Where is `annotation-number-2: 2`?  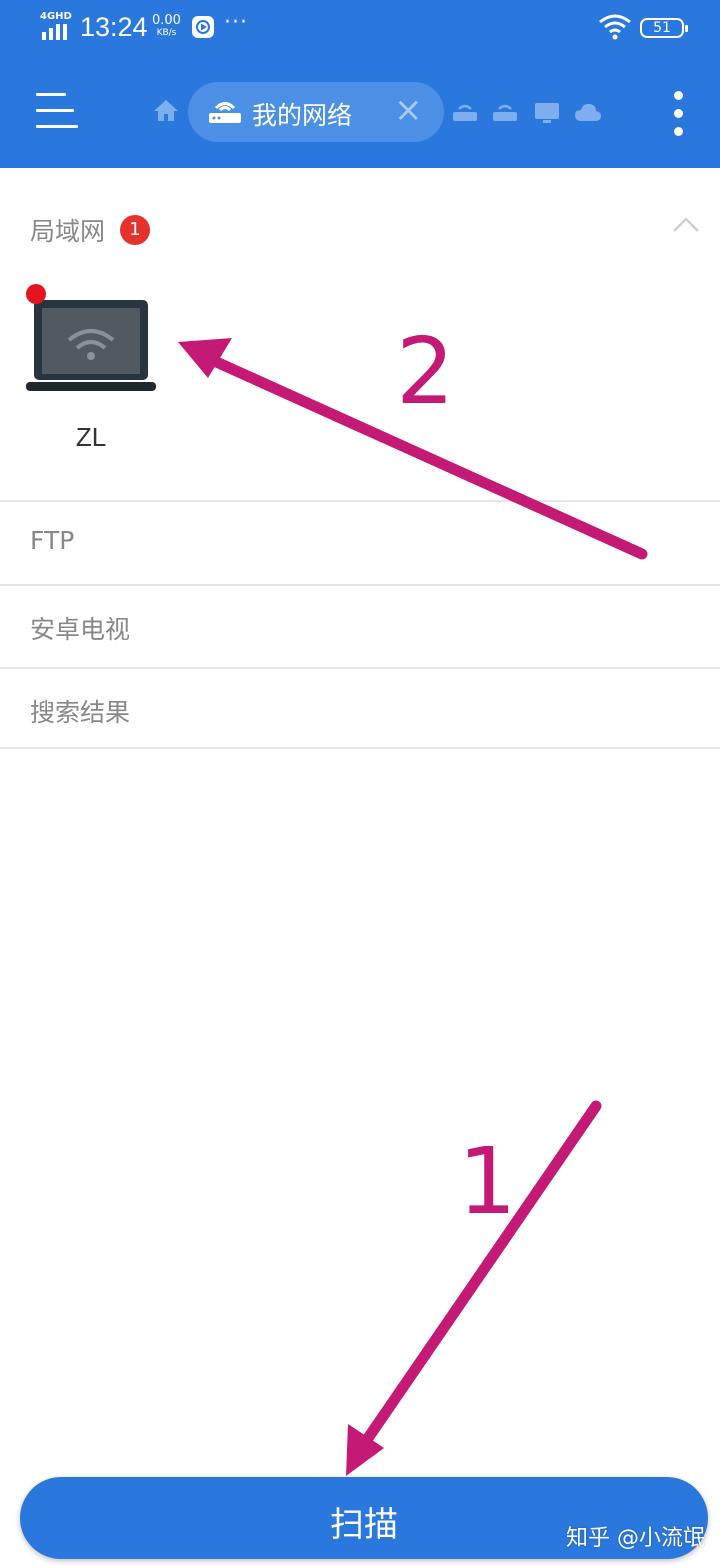
annotation-number-2: 2 is located at coordinates (425, 371).